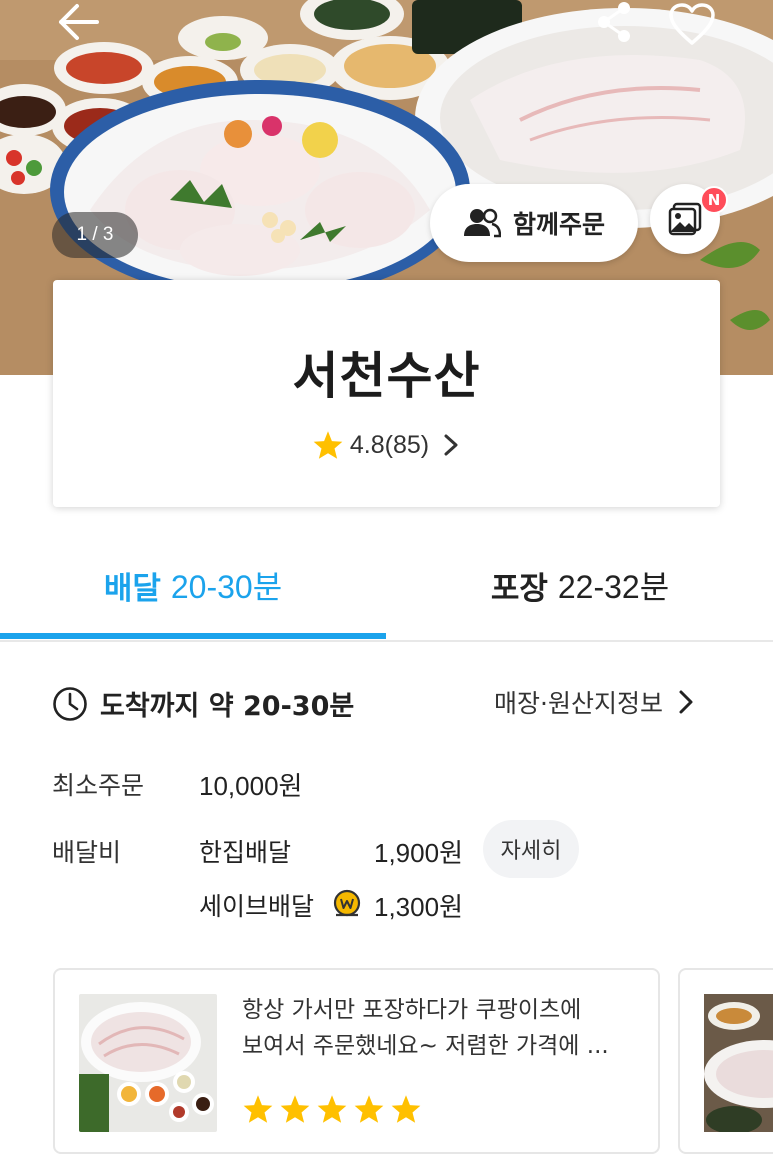  What do you see at coordinates (227, 706) in the screenshot?
I see `arrival-text: 도착까지 약 20-30분` at bounding box center [227, 706].